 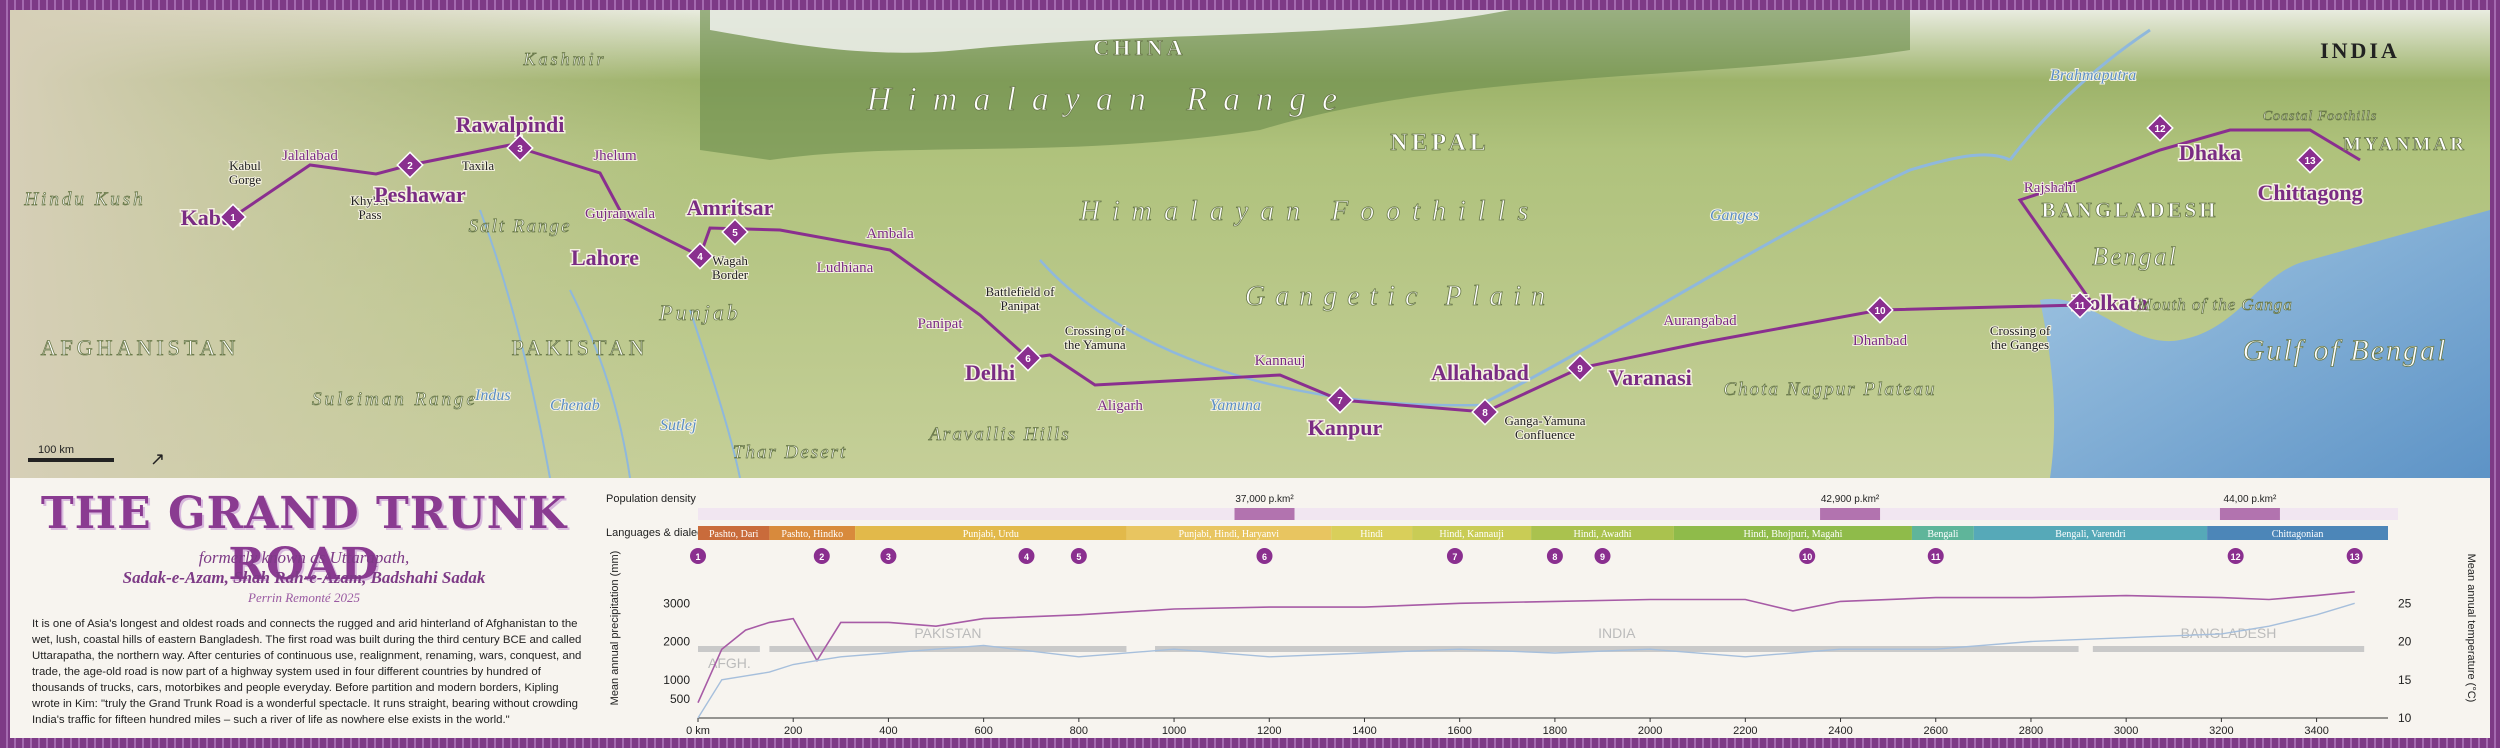 What do you see at coordinates (615, 156) in the screenshot?
I see `city-label-jhelum: Jhelum` at bounding box center [615, 156].